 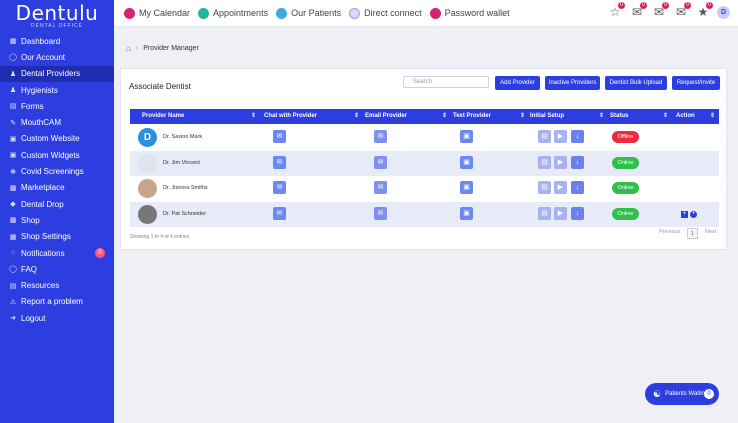 What do you see at coordinates (41, 123) in the screenshot?
I see `sidebar-item-label: MouthCAM` at bounding box center [41, 123].